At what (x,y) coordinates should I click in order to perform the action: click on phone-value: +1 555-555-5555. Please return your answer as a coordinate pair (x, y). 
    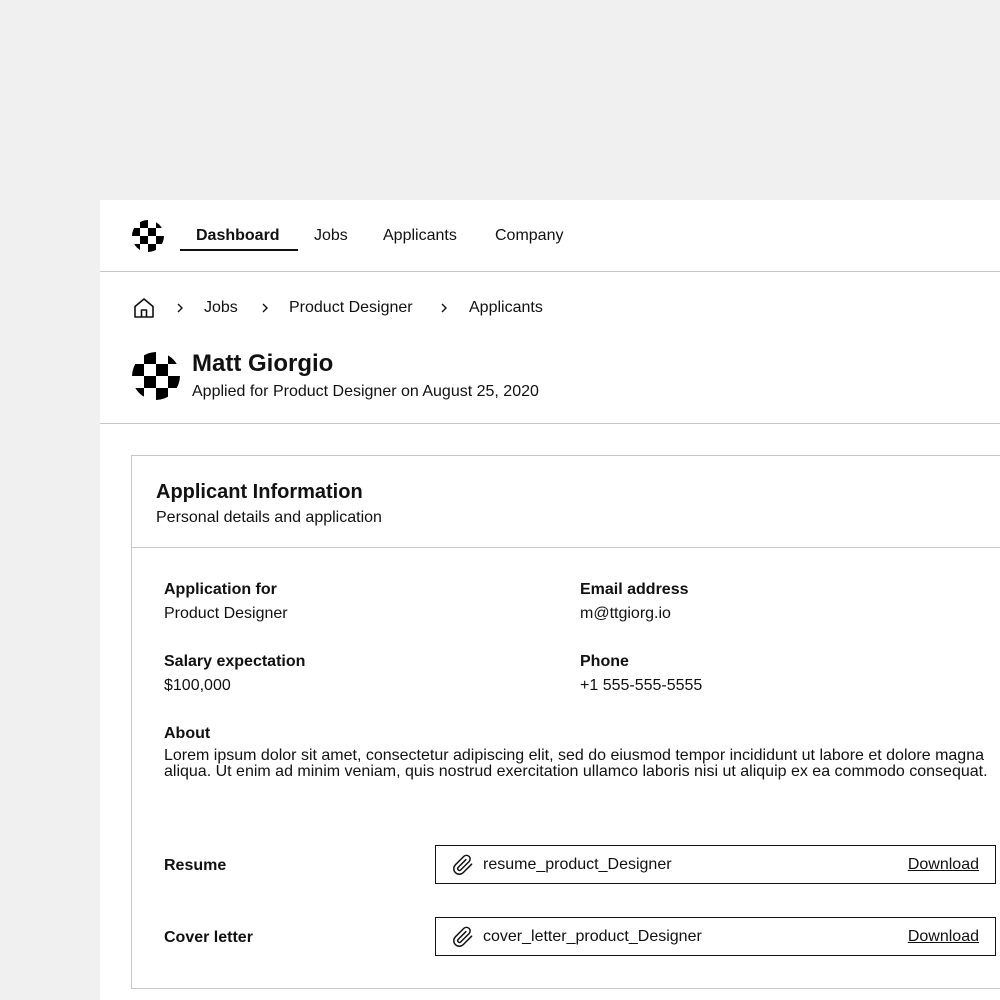
    Looking at the image, I should click on (641, 685).